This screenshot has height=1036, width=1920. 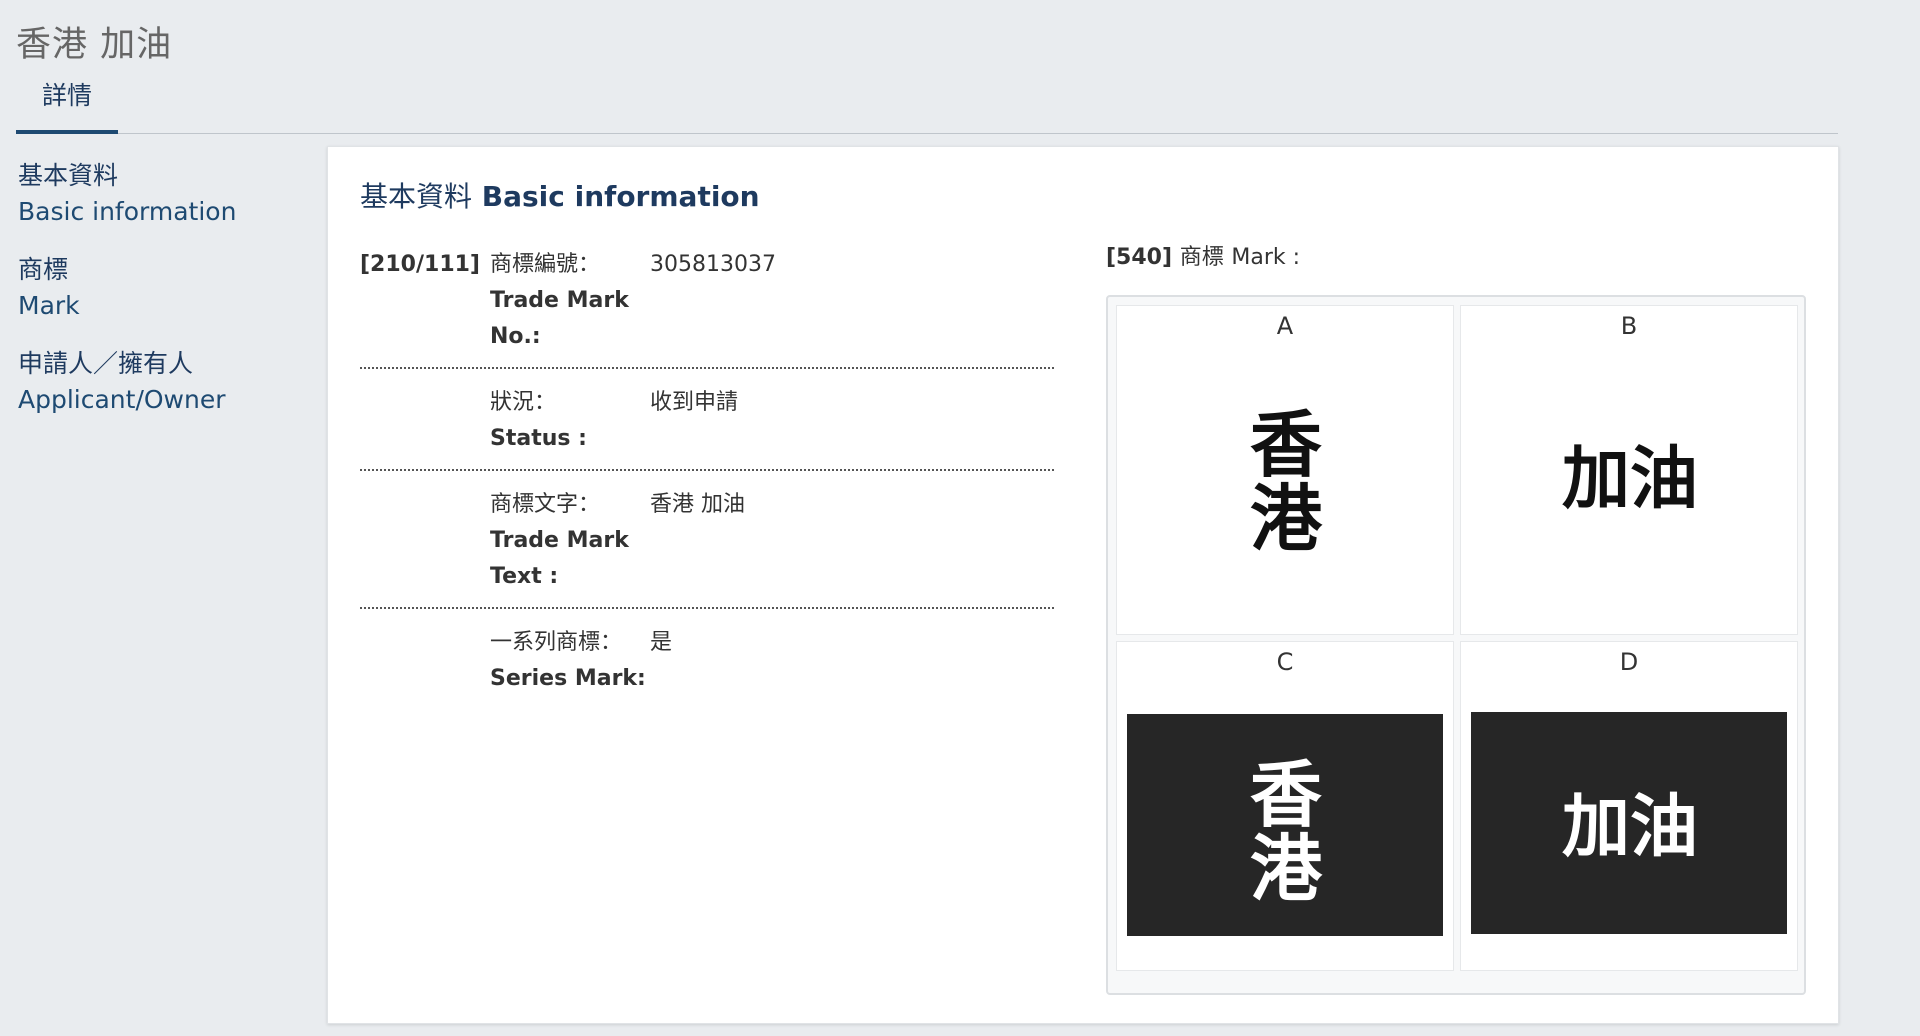 I want to click on card-title: 基本資料 Basic information, so click(x=560, y=195).